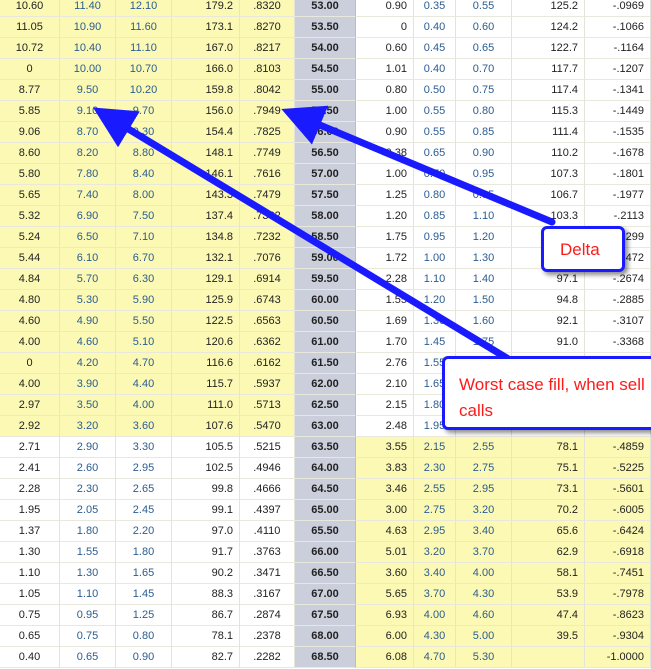 This screenshot has height=669, width=651. I want to click on delta-arrow, so click(418, 165).